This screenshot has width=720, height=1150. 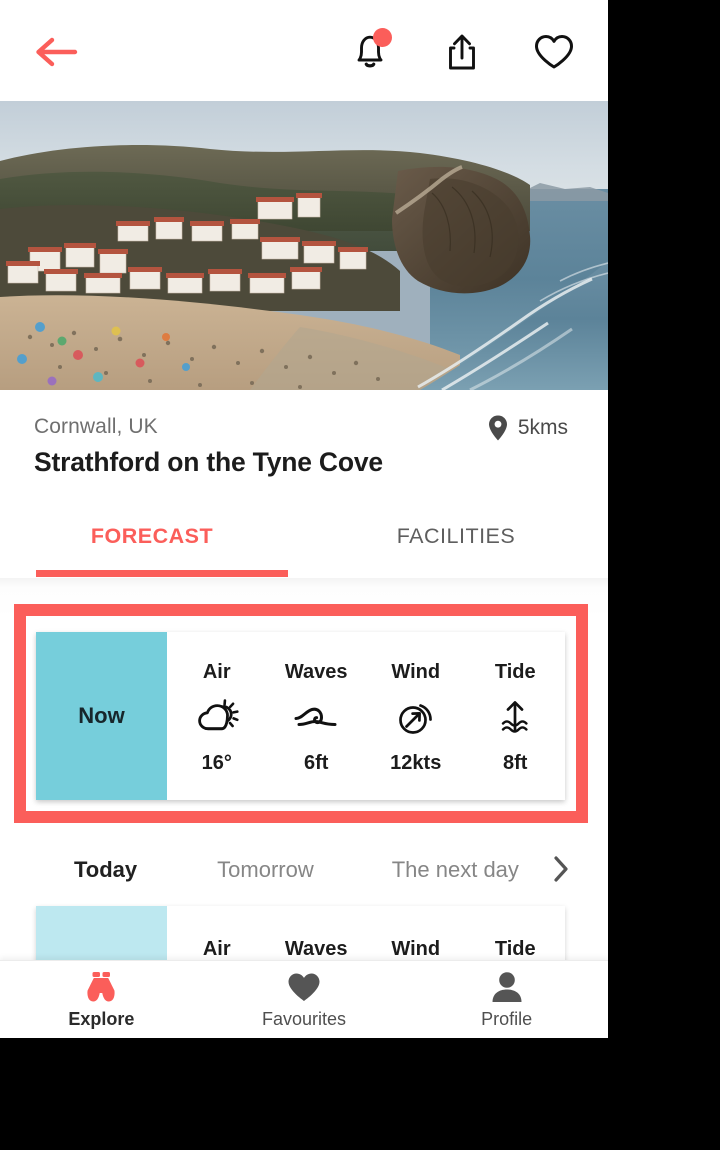 What do you see at coordinates (497, 428) in the screenshot?
I see `map-pin-icon` at bounding box center [497, 428].